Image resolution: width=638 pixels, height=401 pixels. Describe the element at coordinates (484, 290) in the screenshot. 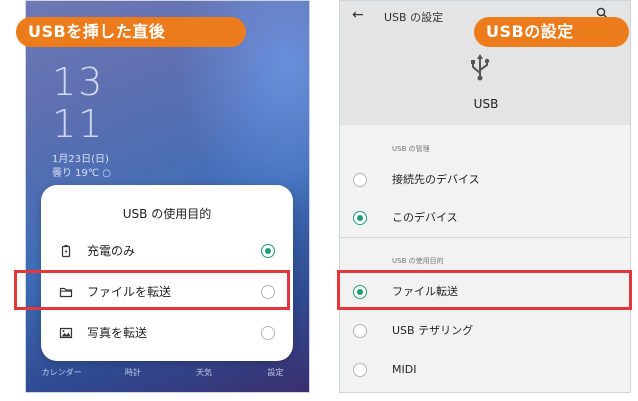

I see `highlight-file-transfer-right` at that location.